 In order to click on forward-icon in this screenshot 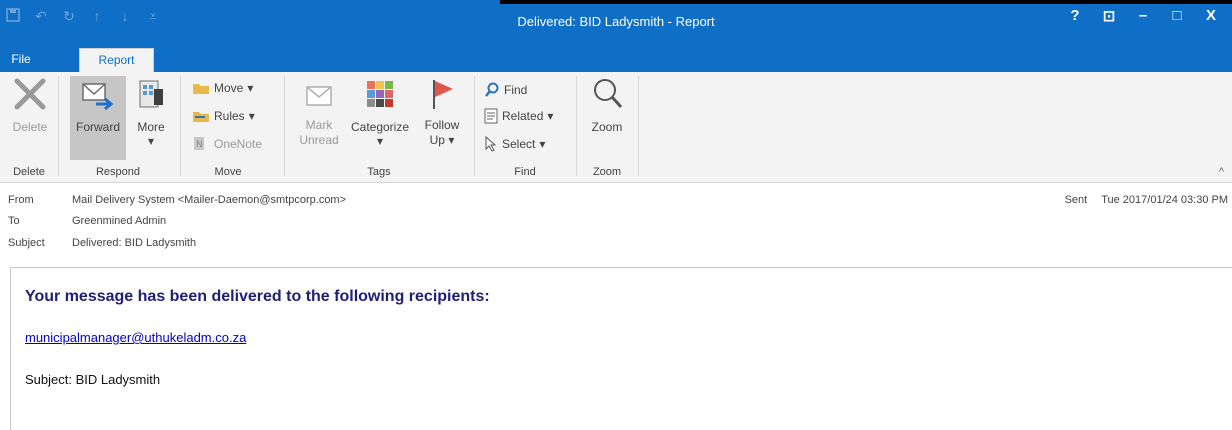, I will do `click(98, 94)`.